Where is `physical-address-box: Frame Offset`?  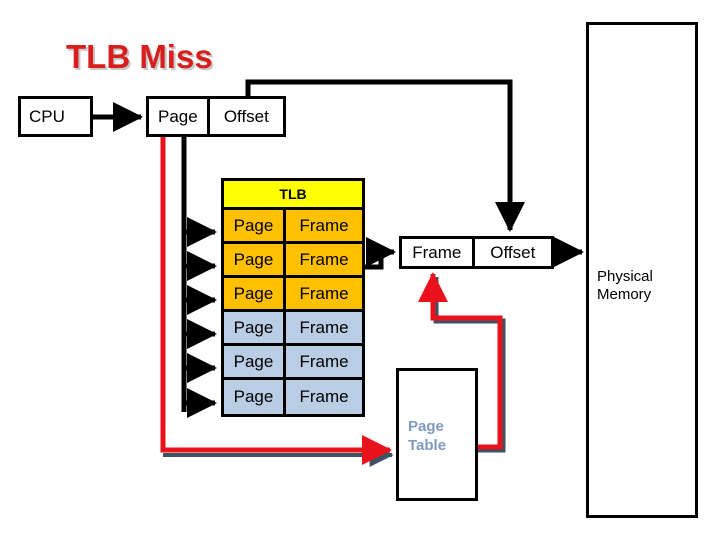 physical-address-box: Frame Offset is located at coordinates (476, 252).